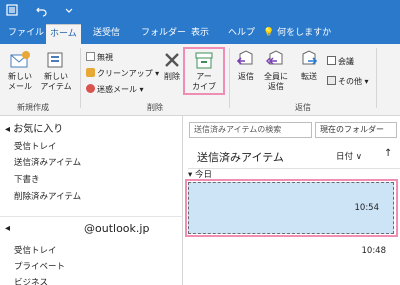 The image size is (400, 285). I want to click on new-mail-button: 新しい メール, so click(20, 71).